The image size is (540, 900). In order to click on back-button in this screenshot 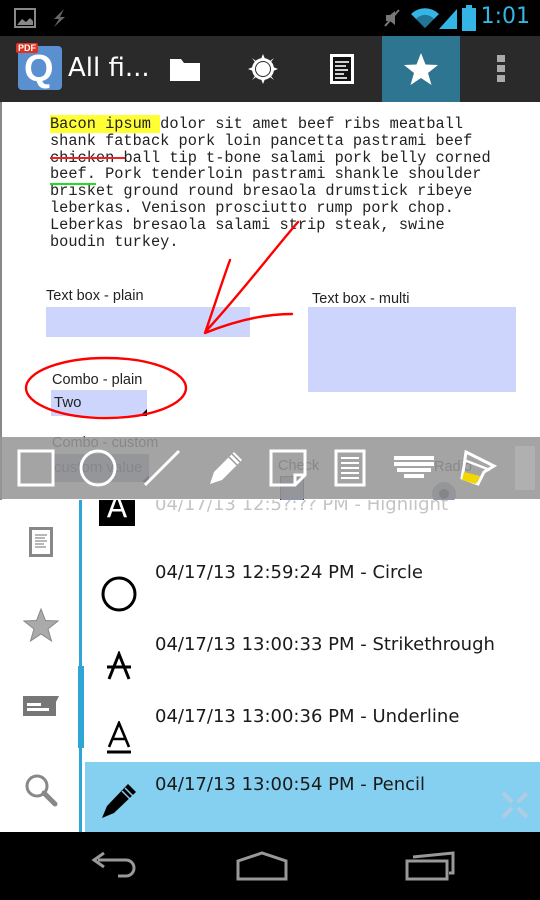, I will do `click(112, 866)`.